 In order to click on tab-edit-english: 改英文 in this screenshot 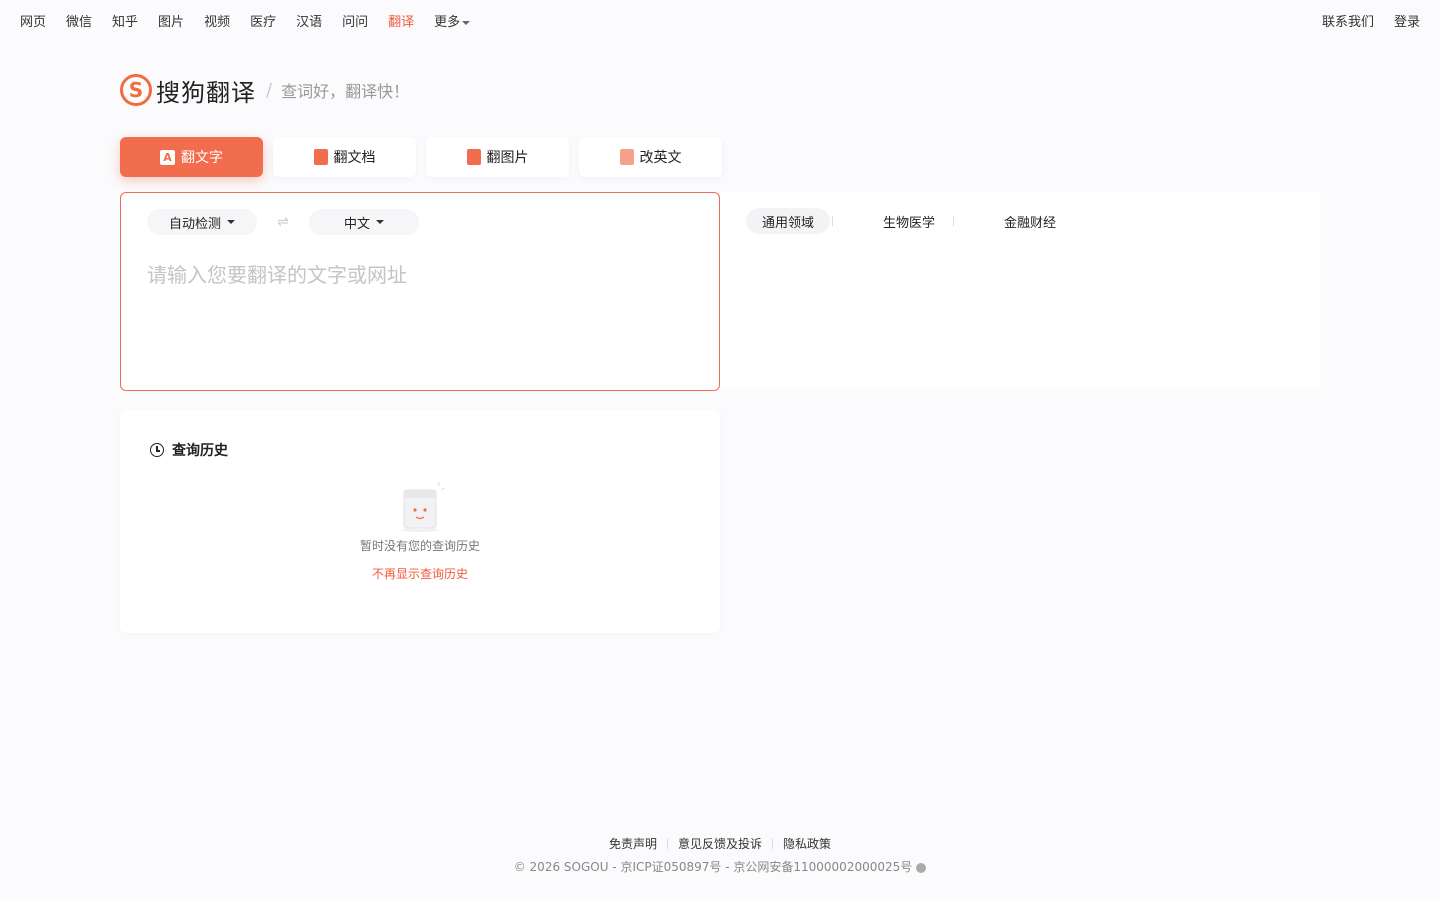, I will do `click(650, 157)`.